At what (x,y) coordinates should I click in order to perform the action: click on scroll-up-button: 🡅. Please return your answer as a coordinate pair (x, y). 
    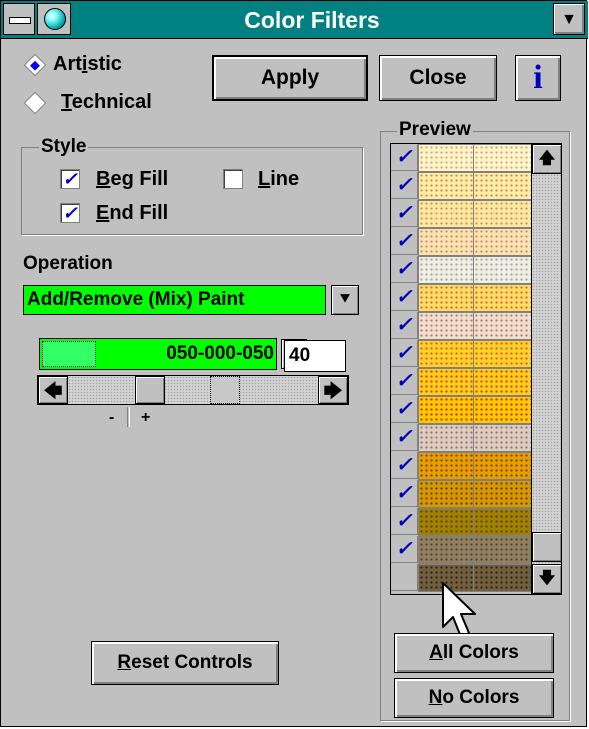
    Looking at the image, I should click on (547, 159).